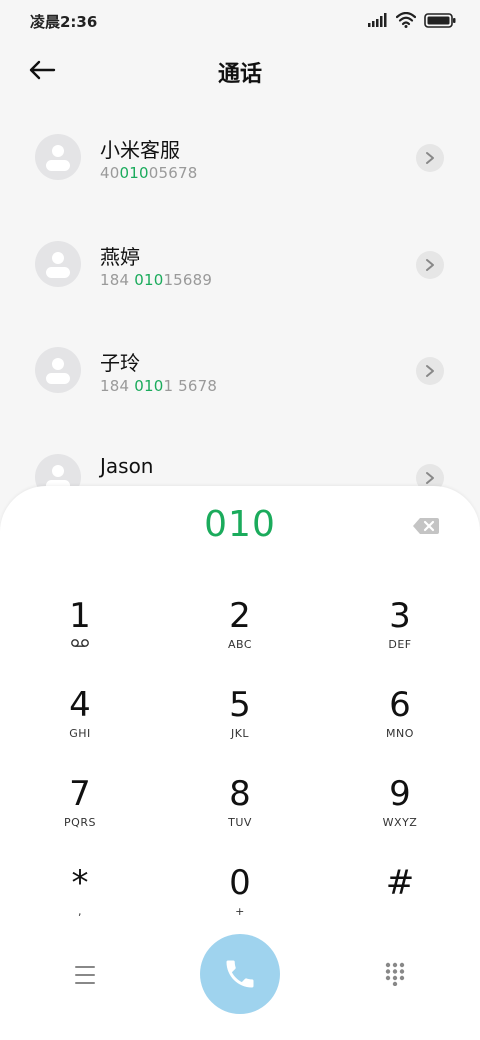 The height and width of the screenshot is (1040, 480). Describe the element at coordinates (400, 883) in the screenshot. I see `key-digit: #` at that location.